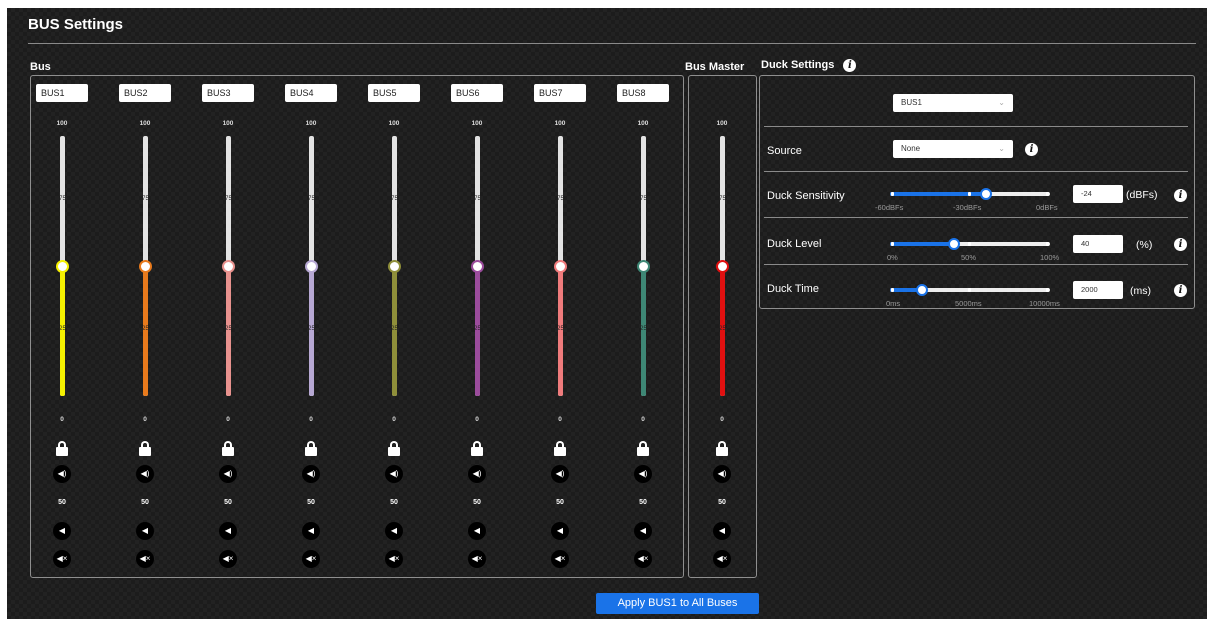 This screenshot has width=1214, height=619. I want to click on duck-sensitivity-slider, so click(970, 194).